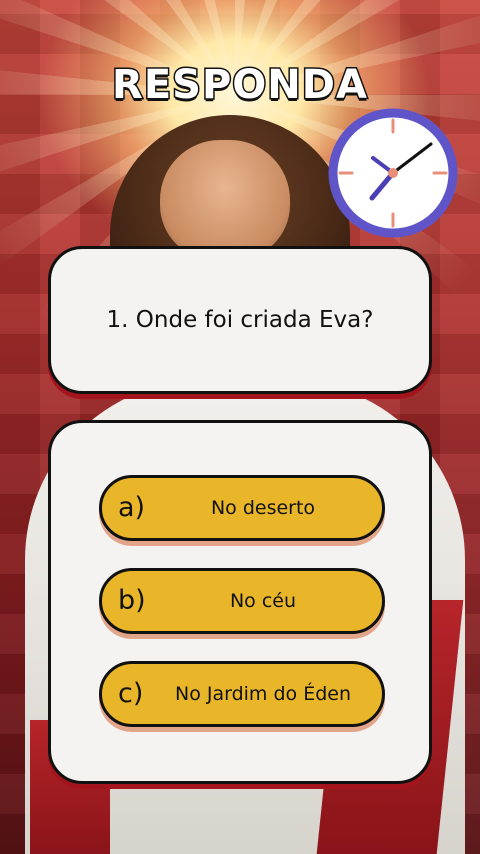  Describe the element at coordinates (240, 85) in the screenshot. I see `page-title: RESPONDA` at that location.